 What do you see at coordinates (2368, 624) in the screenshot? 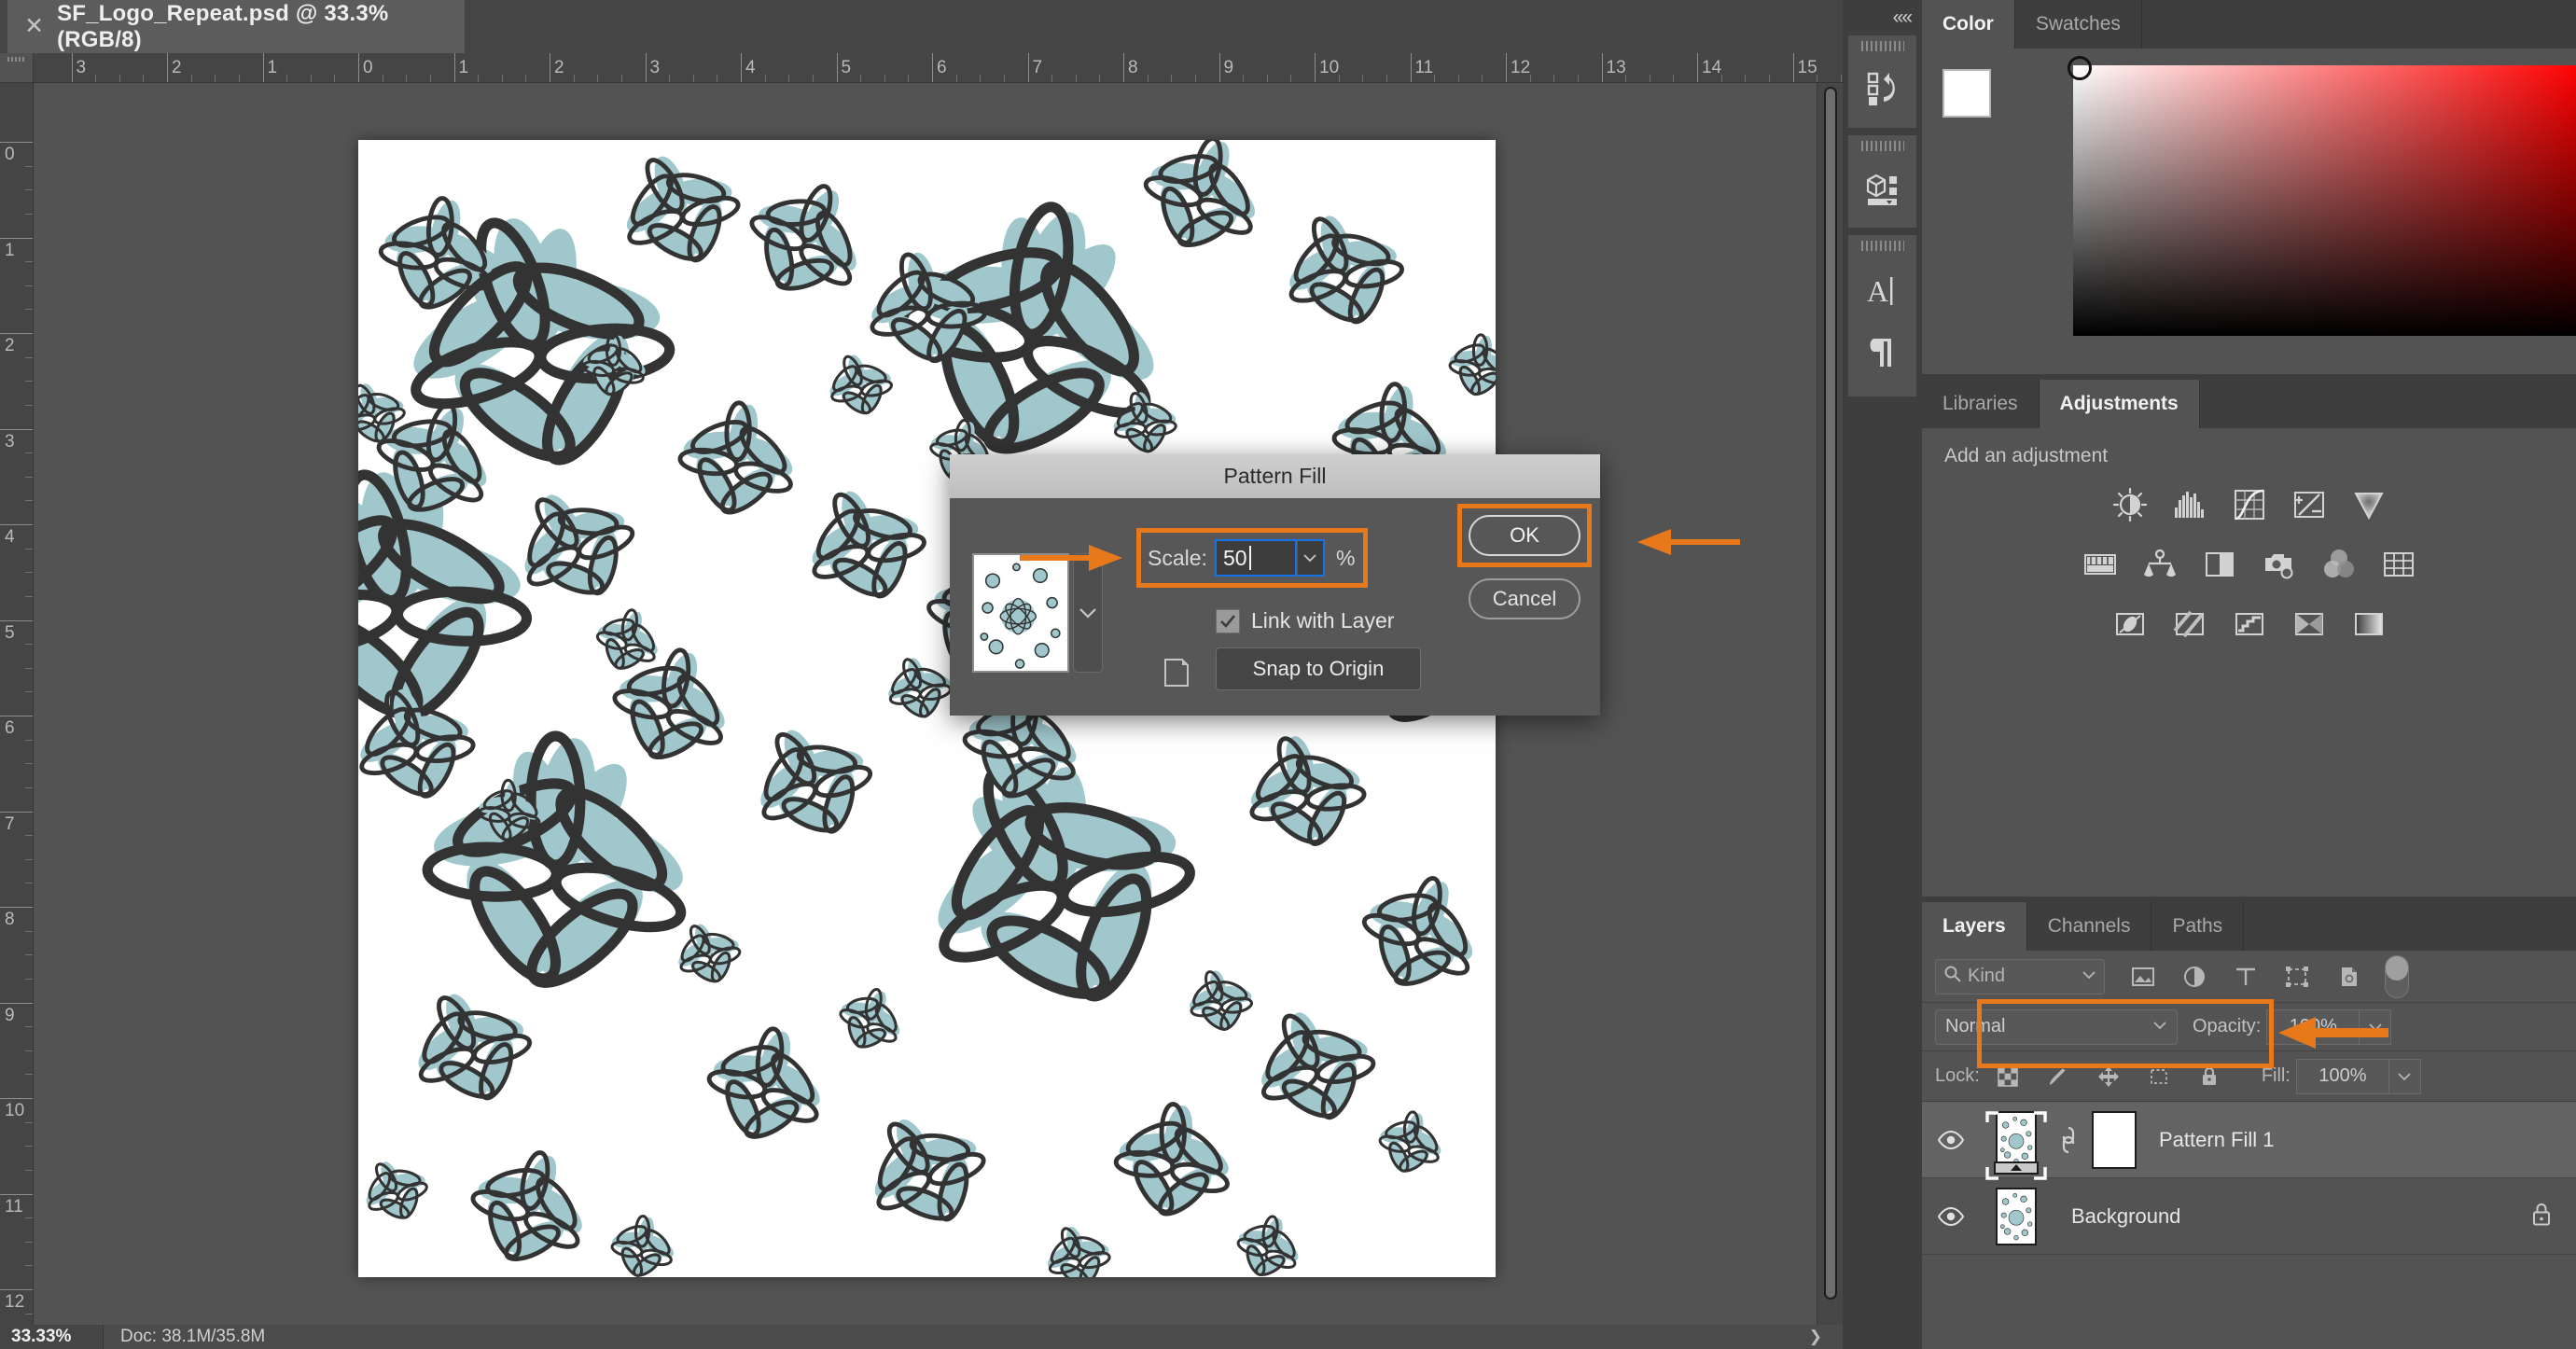
I see `selective-color-icon` at bounding box center [2368, 624].